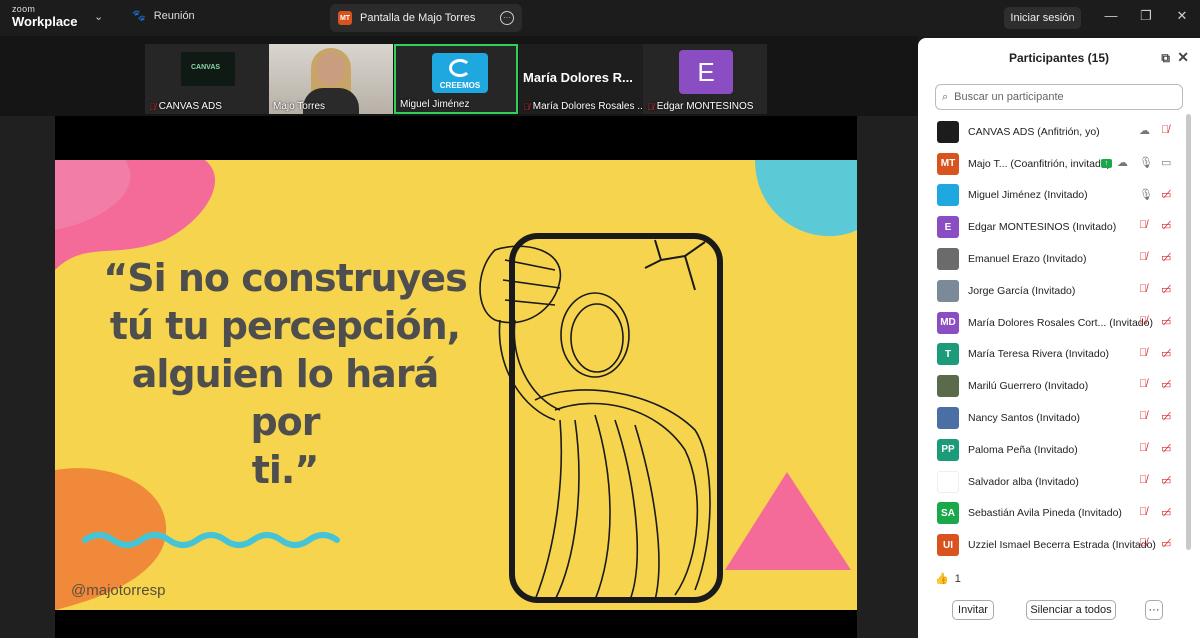 The image size is (1200, 638). Describe the element at coordinates (1059, 164) in the screenshot. I see `participant-row: MT Majo T... (Coanfitrión, invitado) ↑ ☁ 🎙 ▭` at that location.